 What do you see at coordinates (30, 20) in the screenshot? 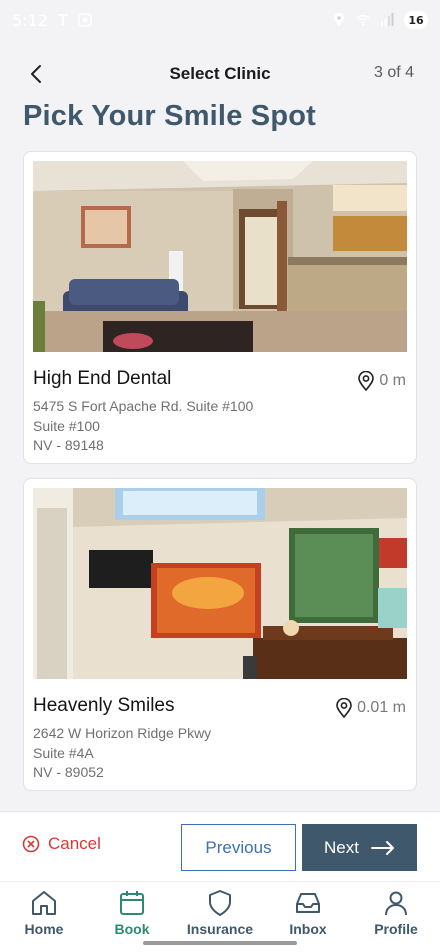
I see `status-time: 5:12` at bounding box center [30, 20].